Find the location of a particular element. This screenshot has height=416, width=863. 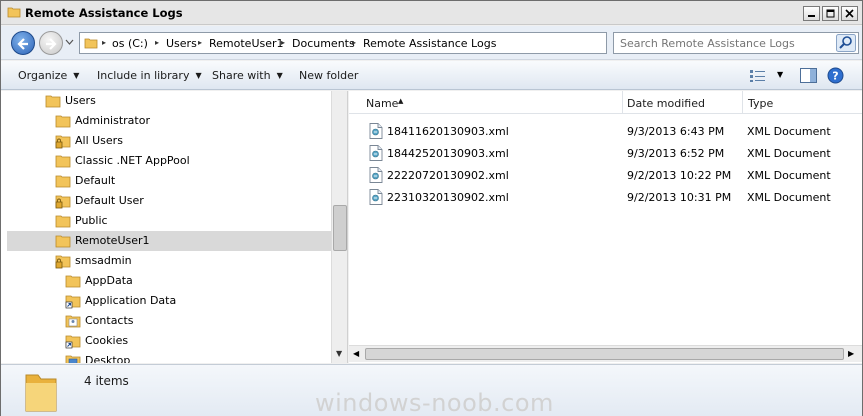

column-header-row: Name ▲ Date modified Type is located at coordinates (605, 102).